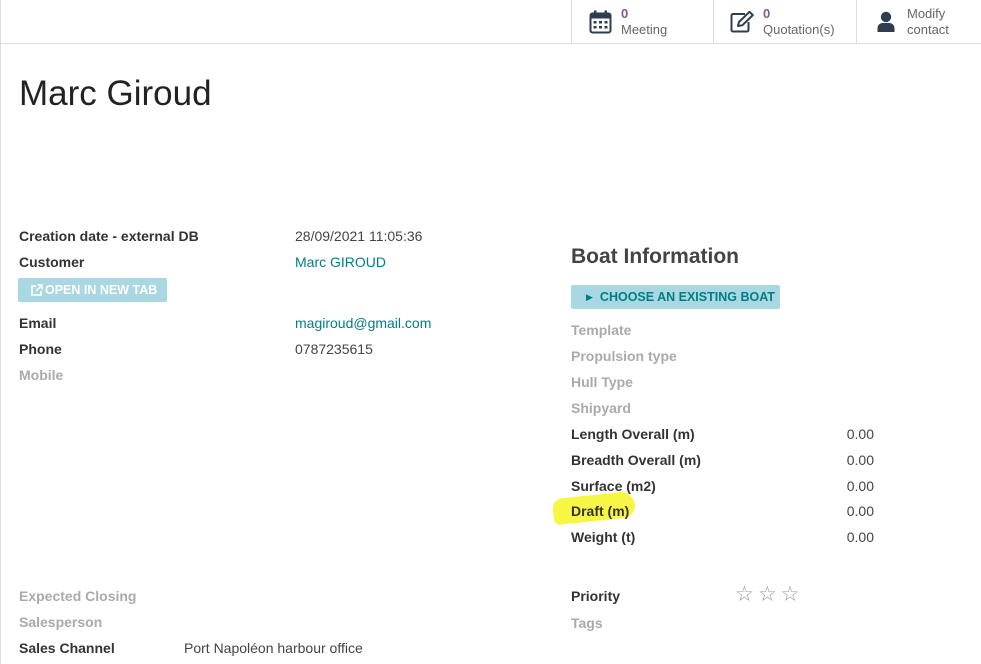  I want to click on open-in-new-tab-button: OPEN IN NEW TAB, so click(92, 290).